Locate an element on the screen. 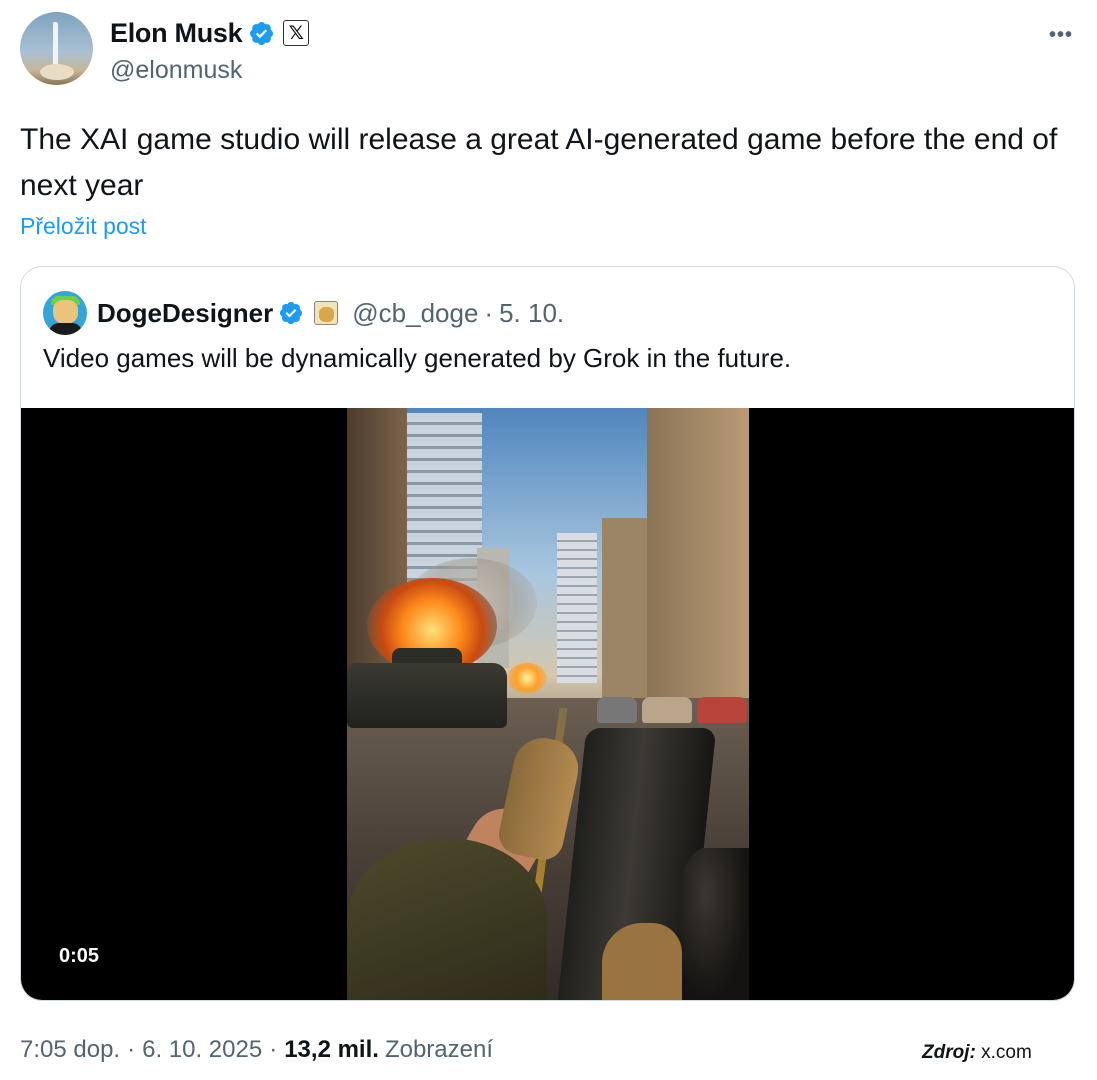 This screenshot has height=1080, width=1097. sleeve-graphic is located at coordinates (447, 919).